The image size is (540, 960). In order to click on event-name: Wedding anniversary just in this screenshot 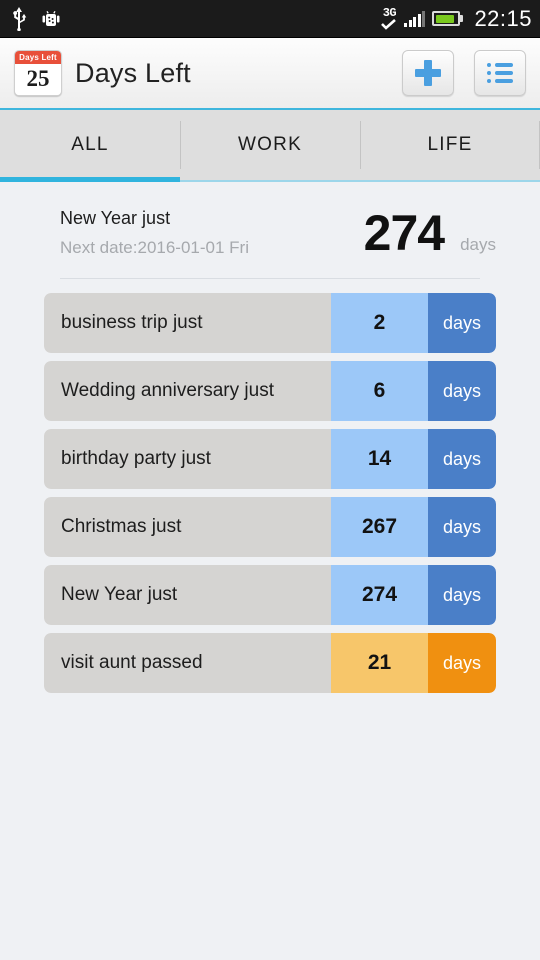, I will do `click(187, 391)`.